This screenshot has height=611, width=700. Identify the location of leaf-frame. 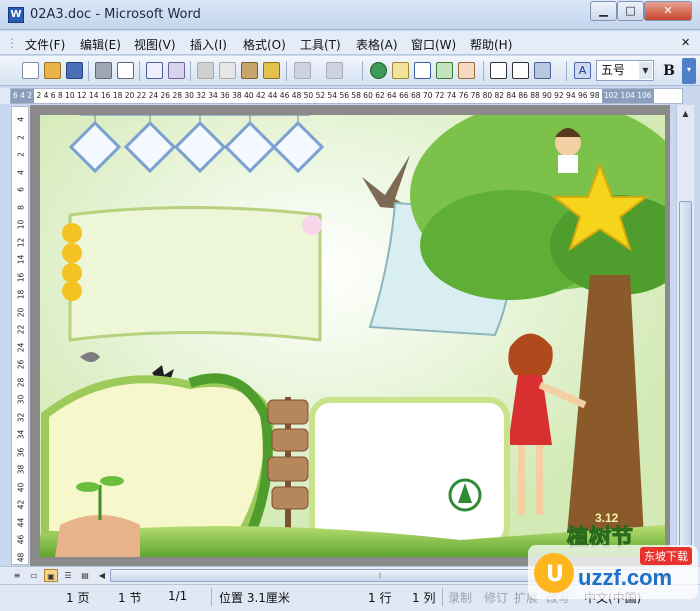
(158, 457).